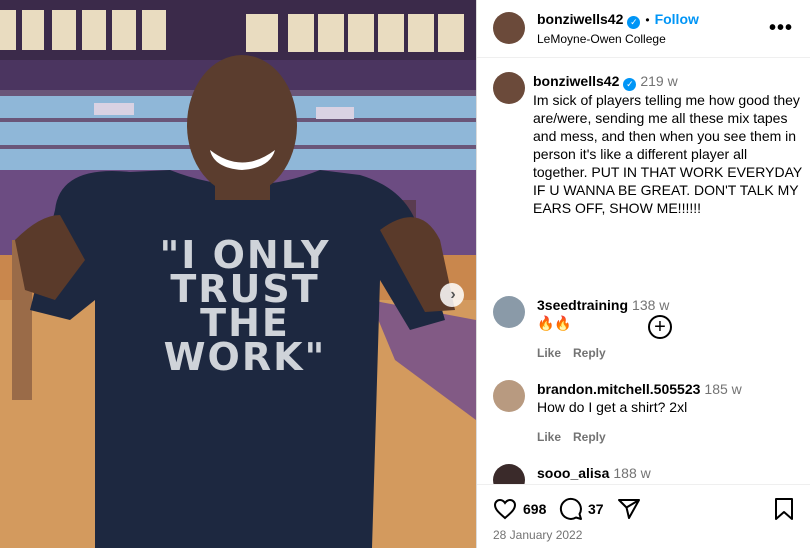 Image resolution: width=810 pixels, height=548 pixels. I want to click on likes-count: 698, so click(534, 509).